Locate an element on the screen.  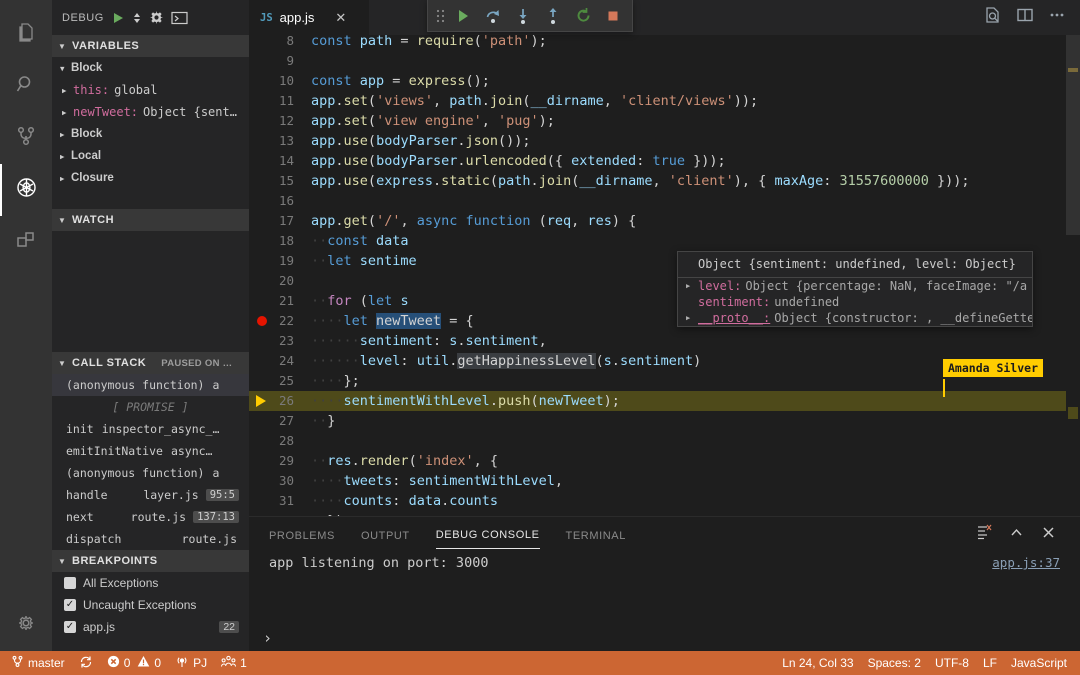
status-cursor-position: Ln 24, Col 33 is located at coordinates (817, 663).